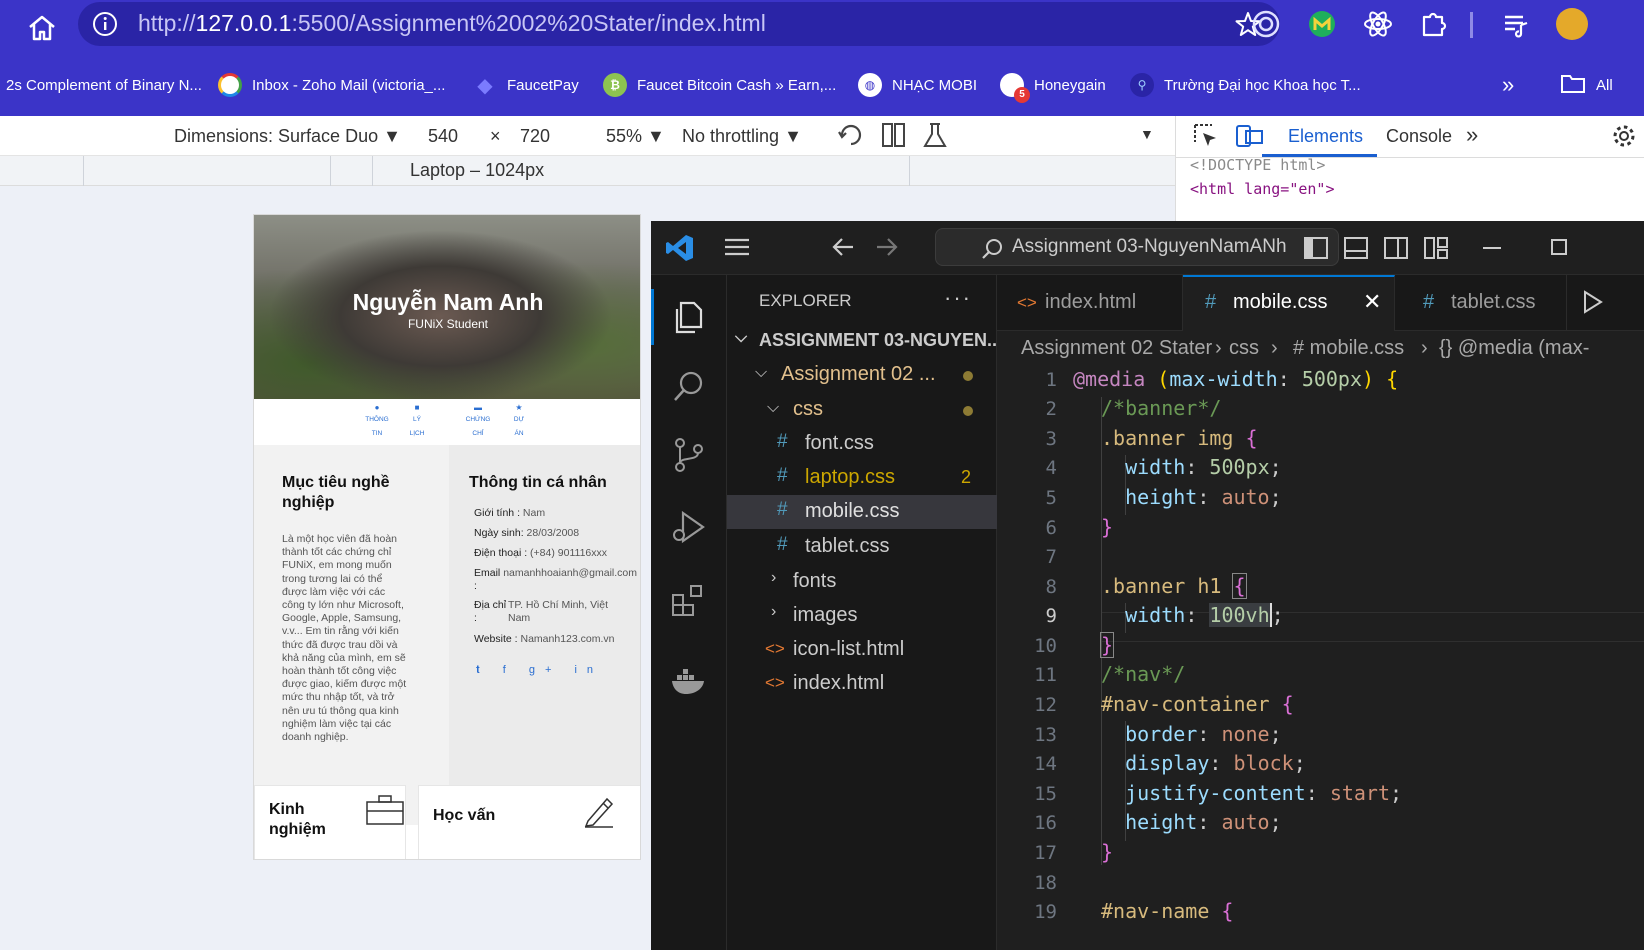 Image resolution: width=1644 pixels, height=950 pixels. What do you see at coordinates (1289, 303) in the screenshot?
I see `tab-mobile-css: # mobile.css ✕` at bounding box center [1289, 303].